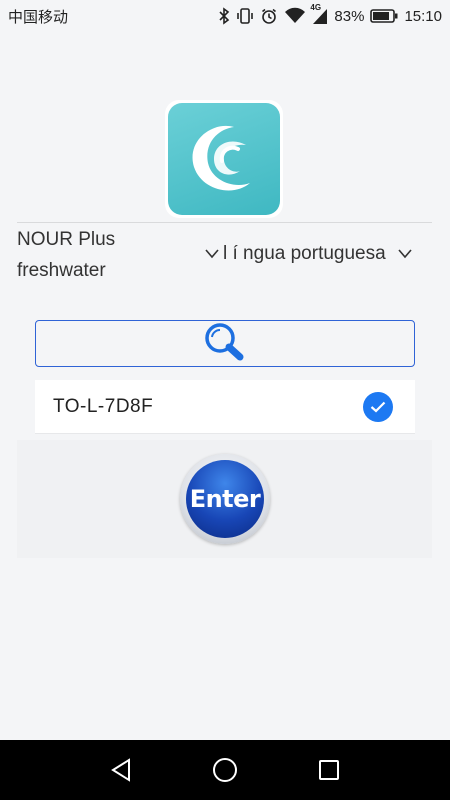 This screenshot has width=450, height=800. I want to click on enter-label: Enter, so click(225, 499).